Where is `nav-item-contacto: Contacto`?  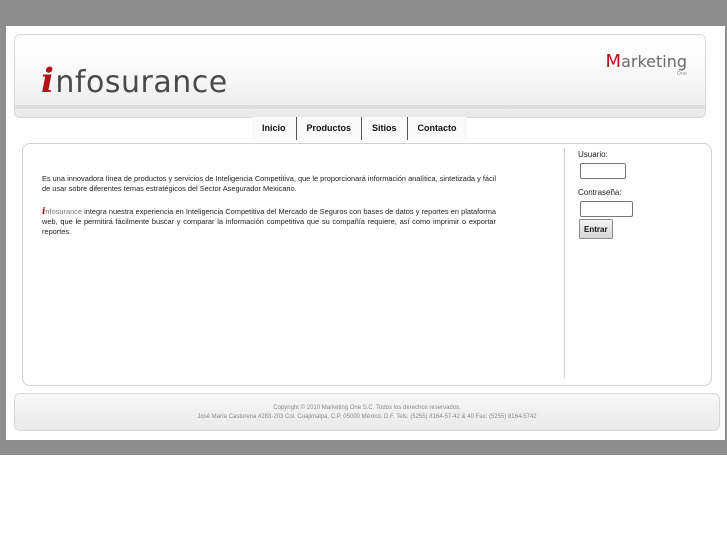 nav-item-contacto: Contacto is located at coordinates (437, 128).